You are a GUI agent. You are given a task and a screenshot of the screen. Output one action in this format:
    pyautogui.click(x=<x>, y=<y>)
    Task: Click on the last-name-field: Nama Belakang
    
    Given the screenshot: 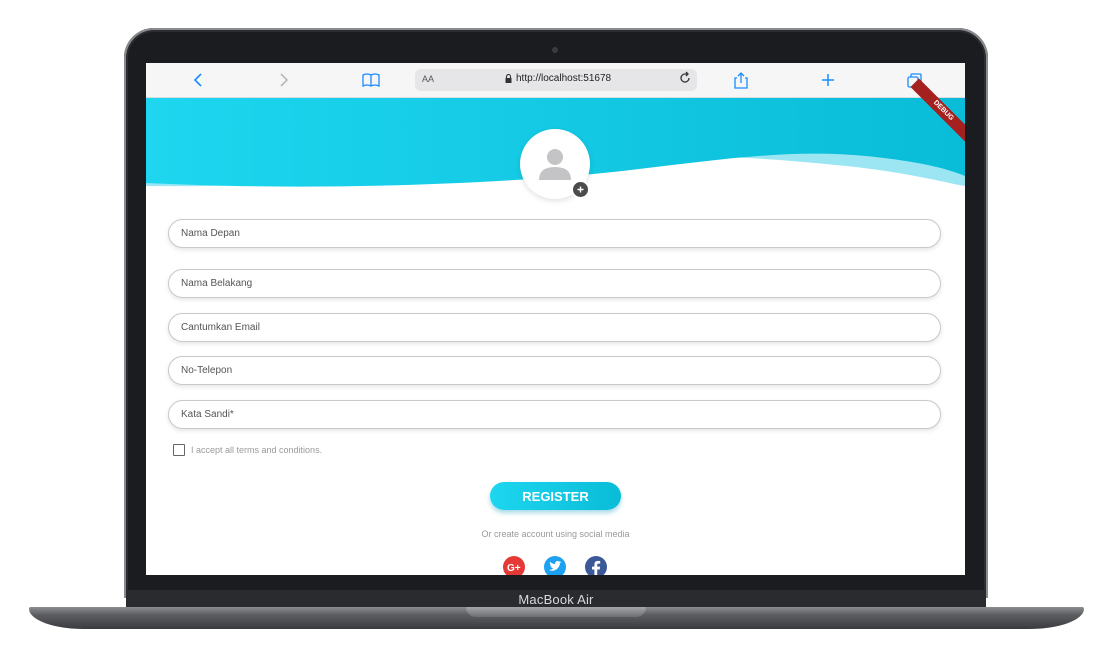 What is the action you would take?
    pyautogui.click(x=554, y=283)
    